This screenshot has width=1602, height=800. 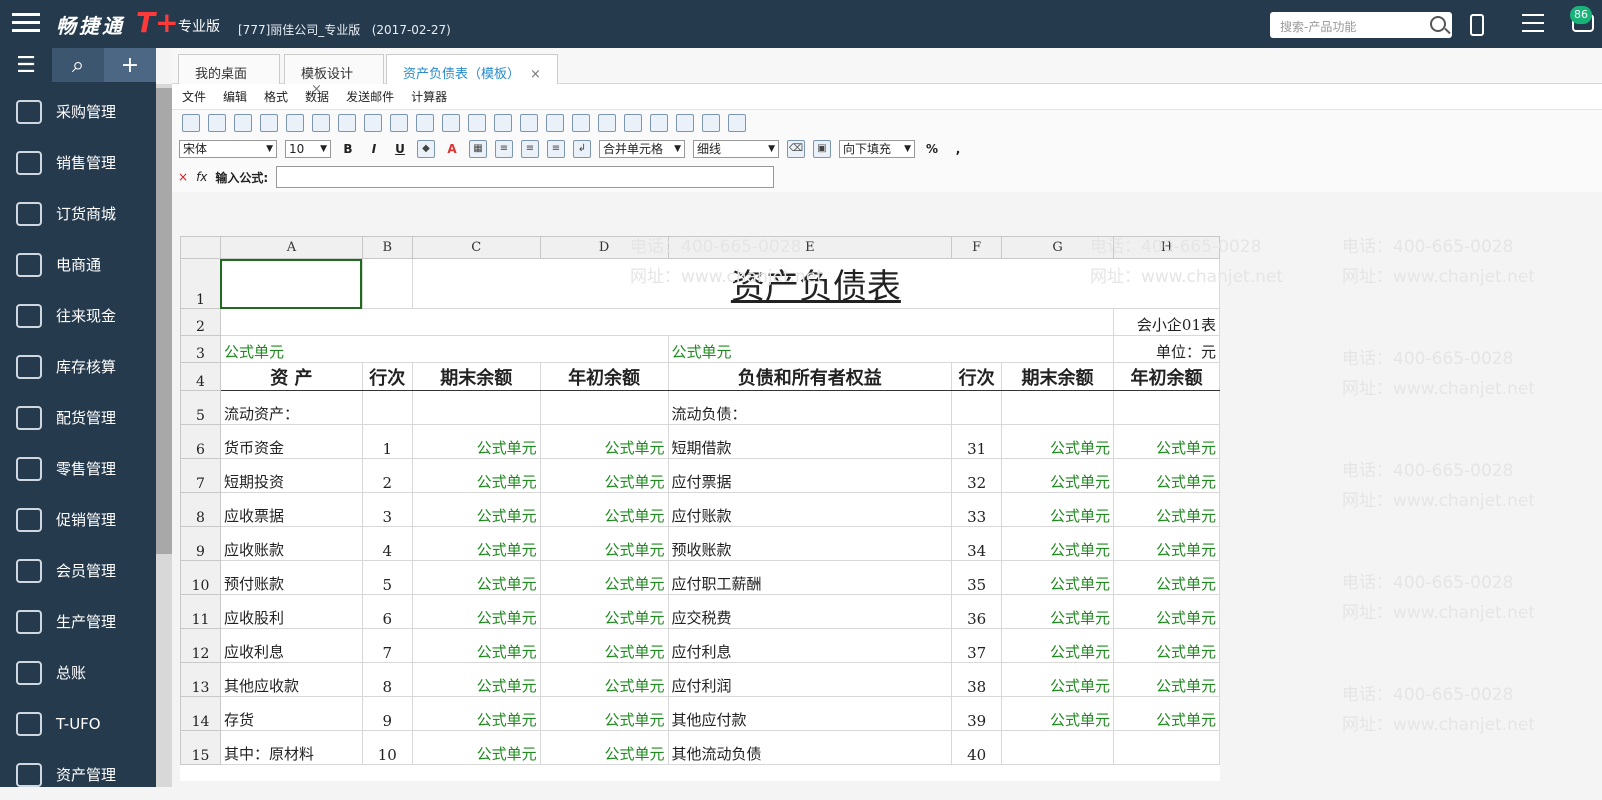 I want to click on sidebar-item-1: 销售管理, so click(x=78, y=162).